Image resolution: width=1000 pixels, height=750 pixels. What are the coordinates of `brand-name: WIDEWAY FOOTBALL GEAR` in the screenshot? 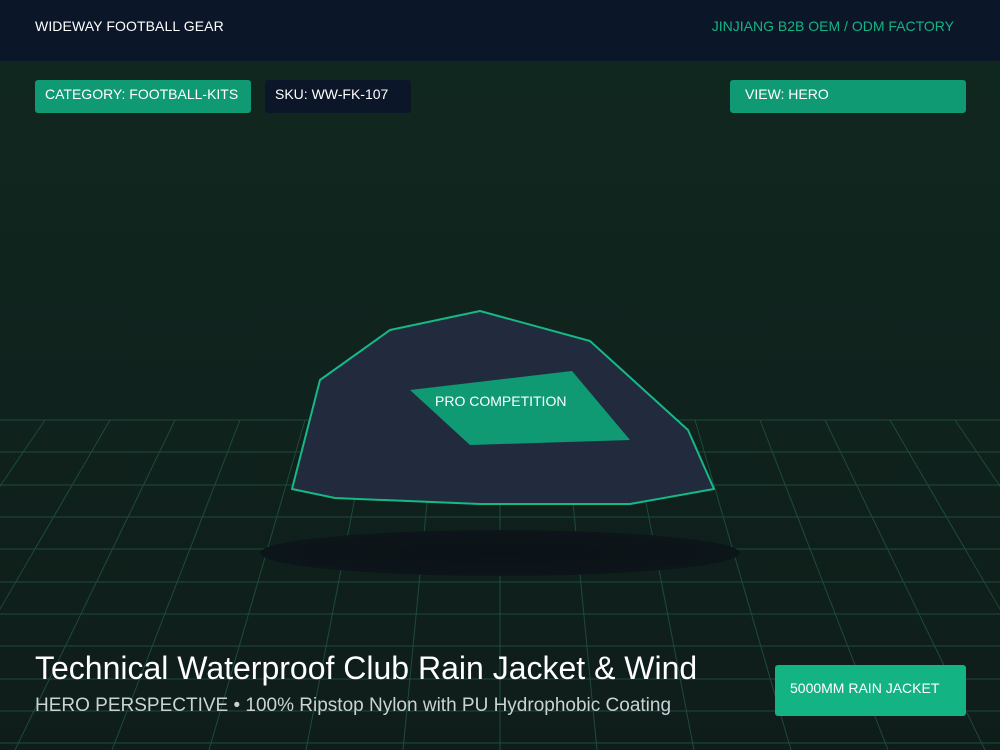 It's located at (129, 26).